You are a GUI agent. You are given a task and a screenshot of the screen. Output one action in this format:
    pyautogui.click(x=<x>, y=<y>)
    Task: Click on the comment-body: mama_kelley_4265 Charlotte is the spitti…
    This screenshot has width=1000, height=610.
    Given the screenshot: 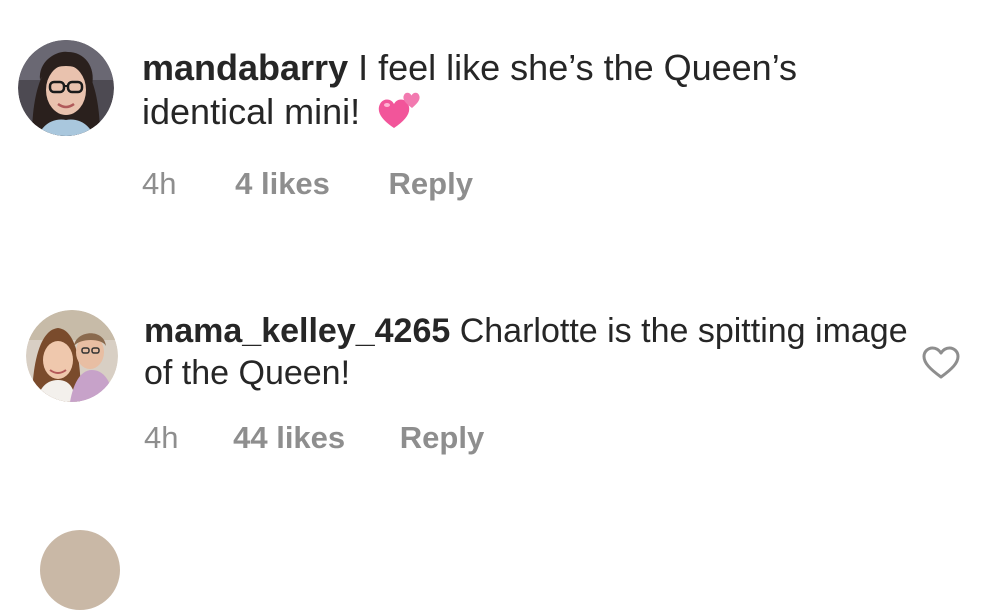 What is the action you would take?
    pyautogui.click(x=534, y=352)
    